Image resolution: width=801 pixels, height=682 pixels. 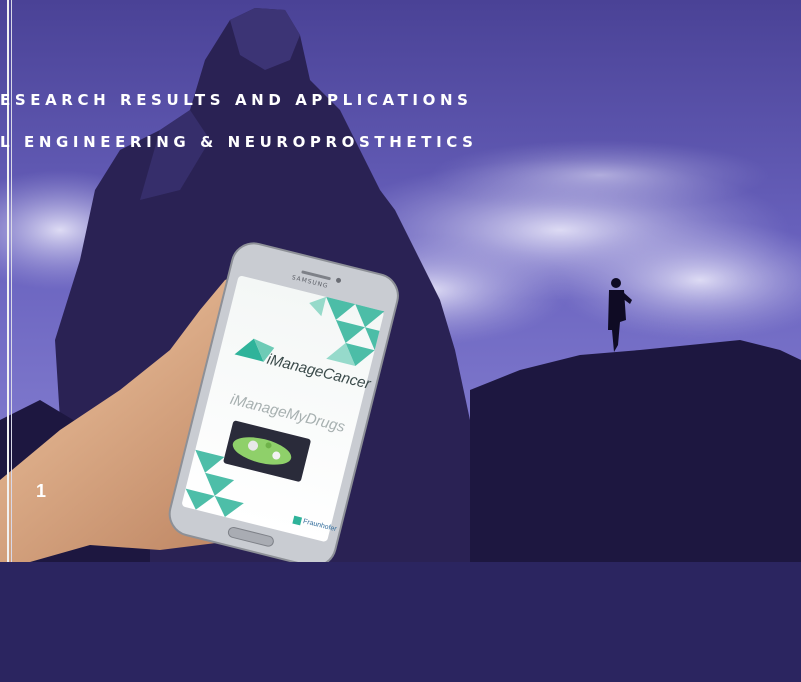 I want to click on figure-number: 1, so click(x=41, y=491).